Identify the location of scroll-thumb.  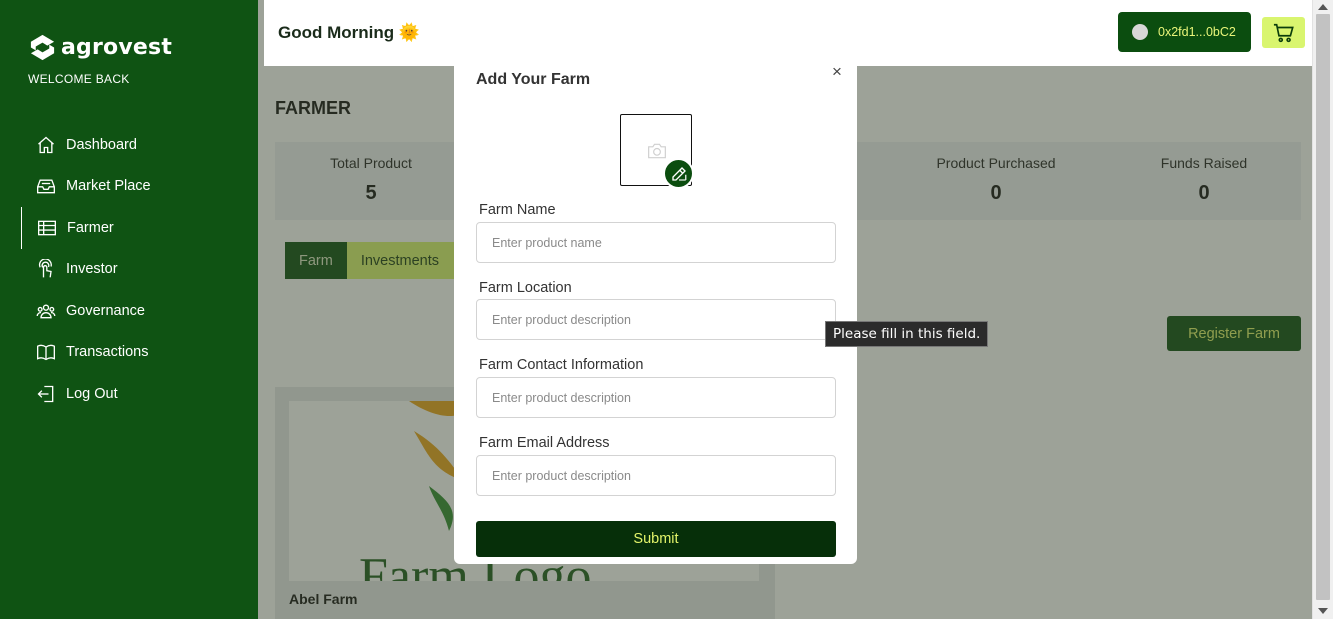
(1323, 307).